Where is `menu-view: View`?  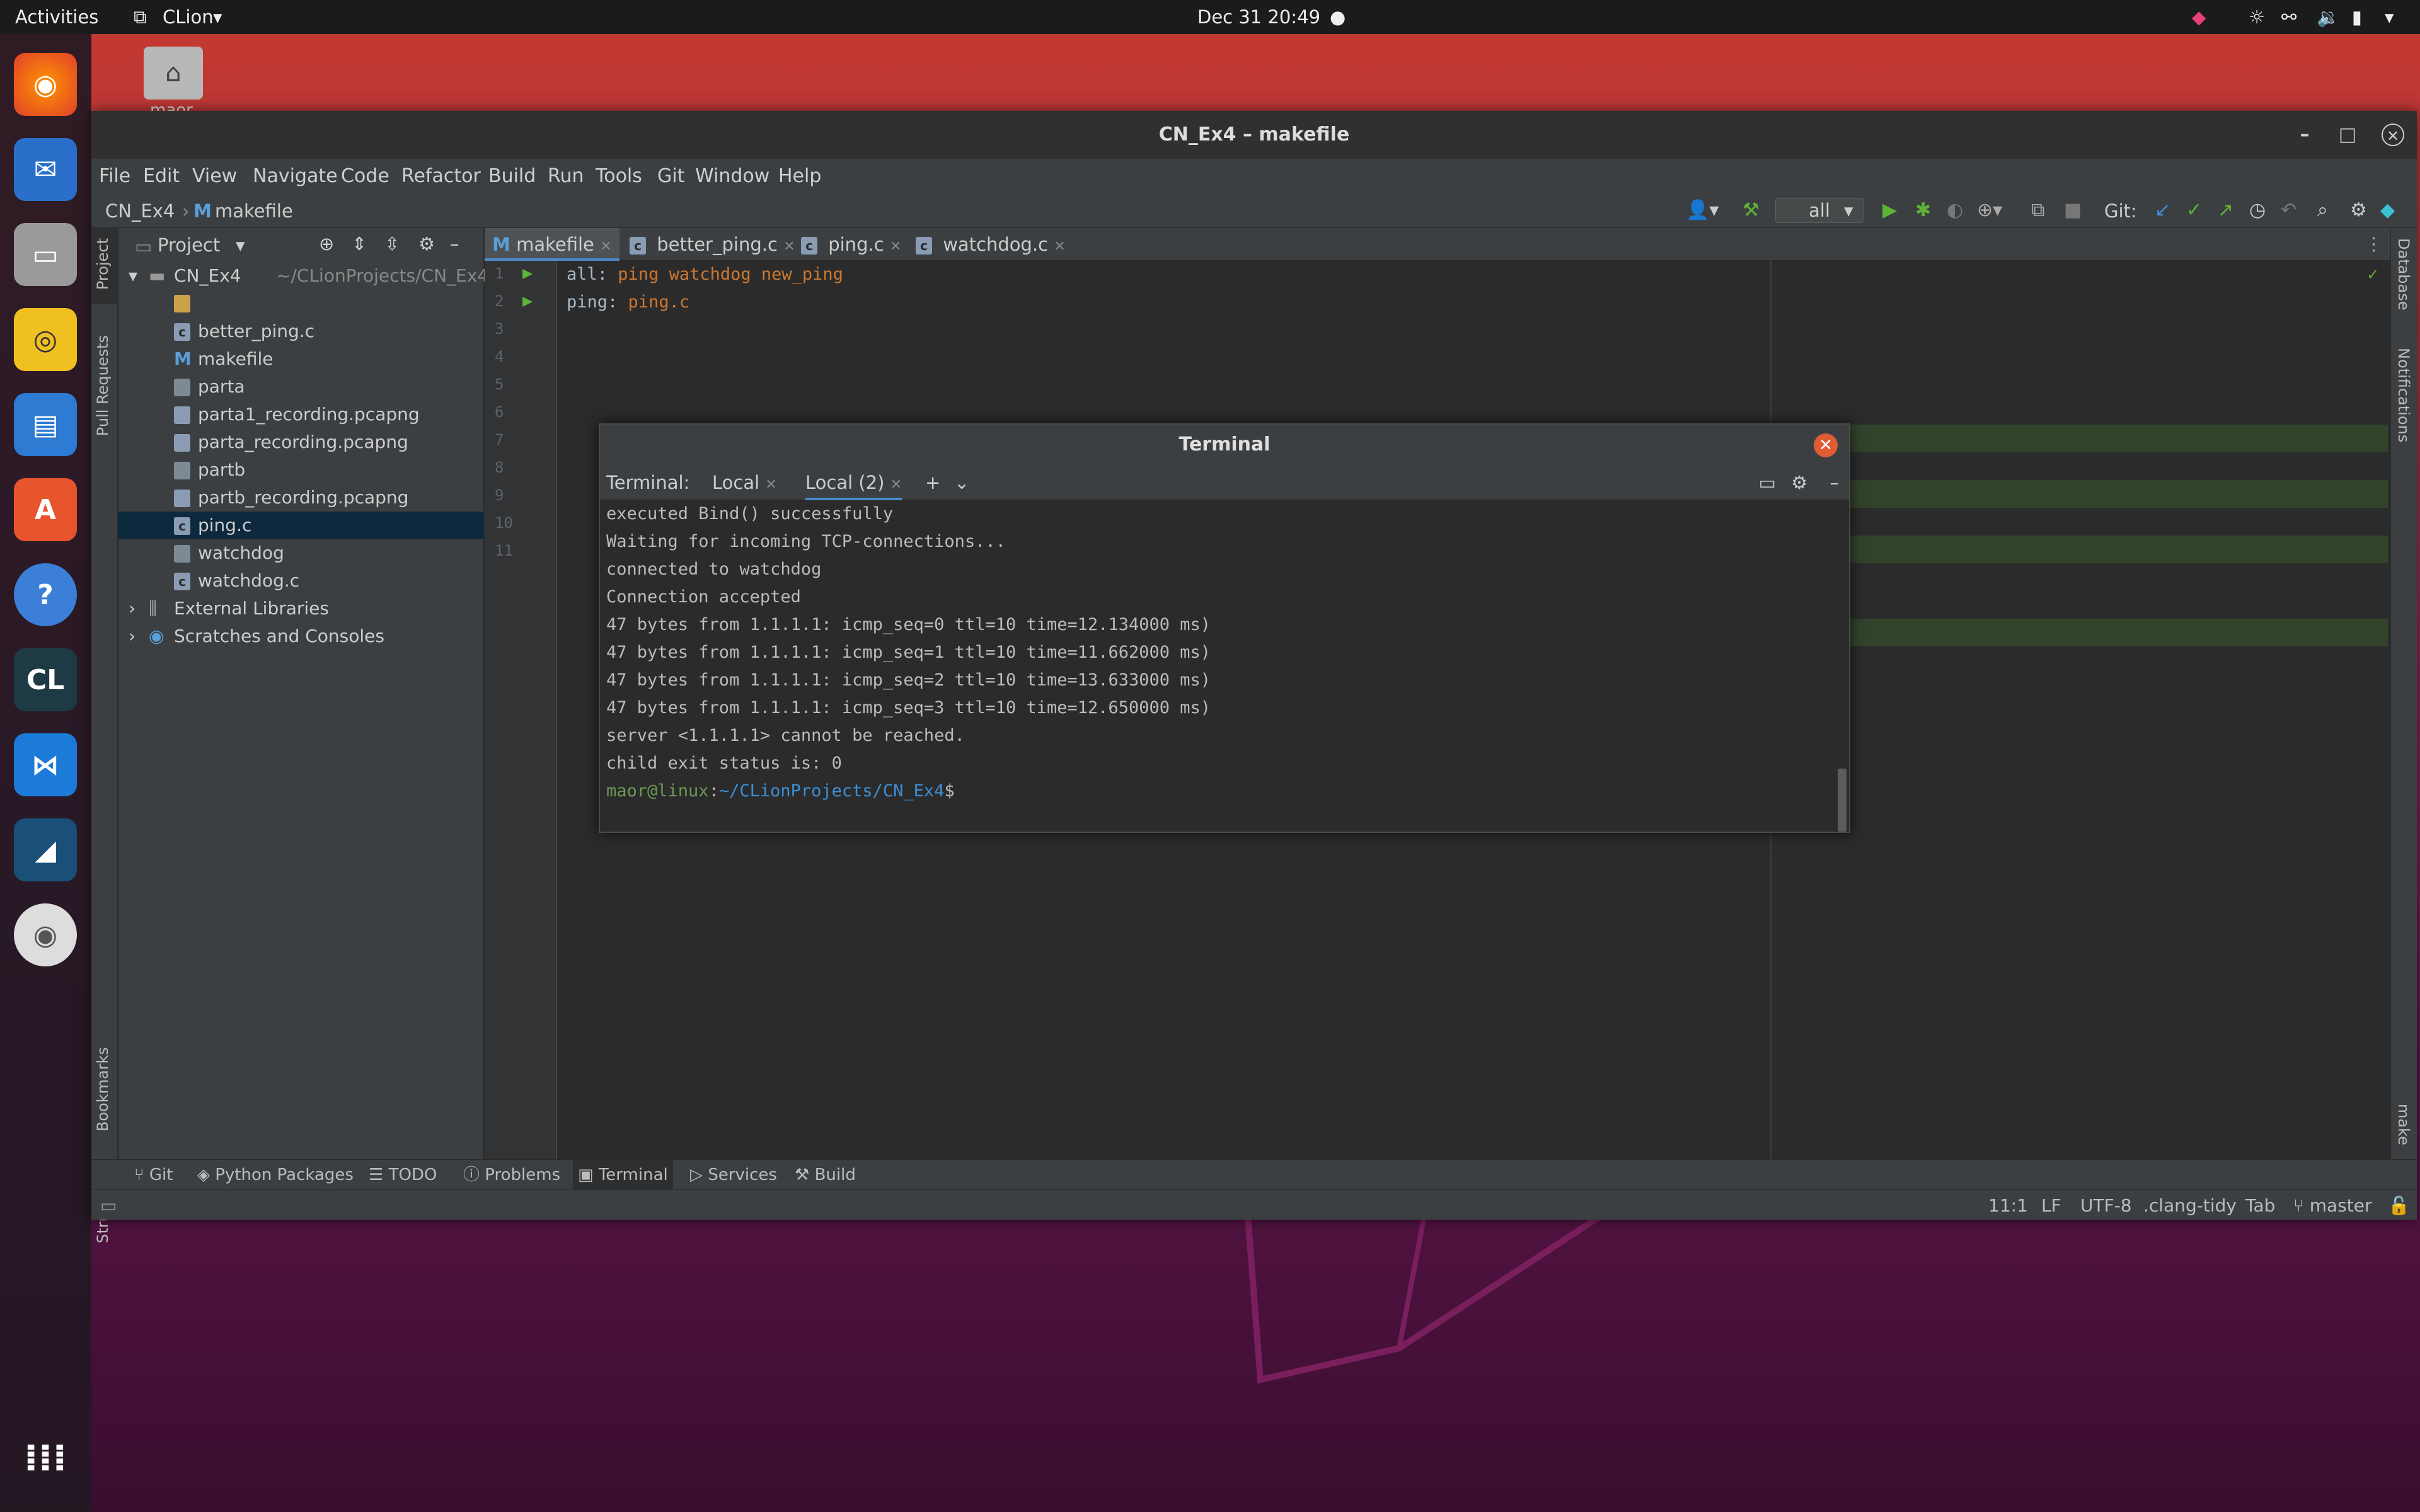
menu-view: View is located at coordinates (215, 176).